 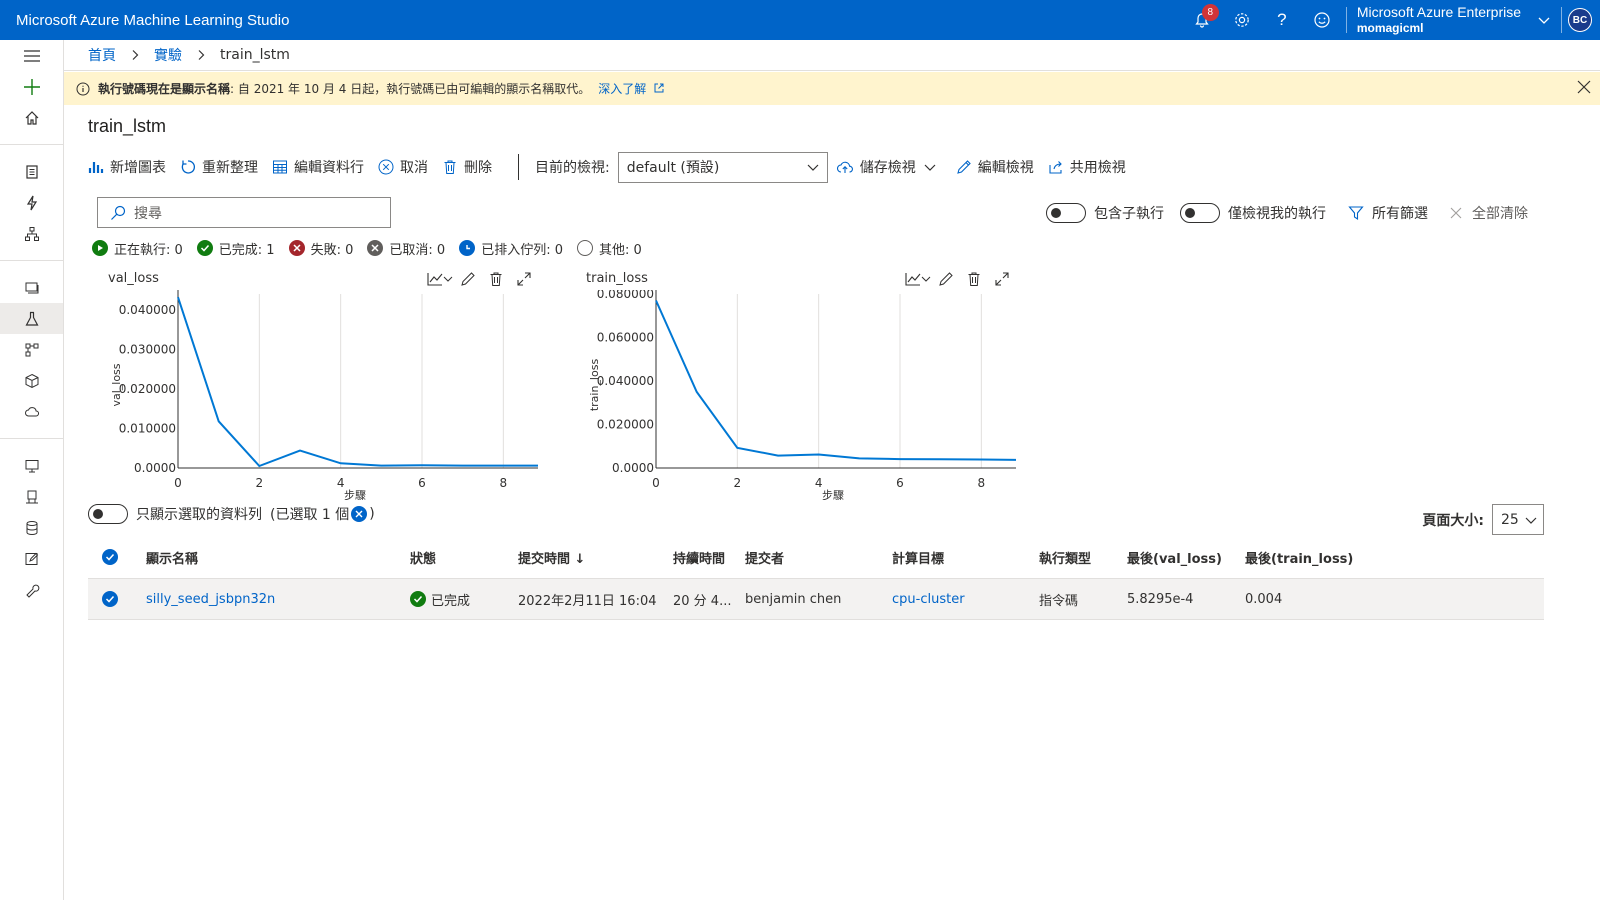 I want to click on pencil-icon, so click(x=946, y=279).